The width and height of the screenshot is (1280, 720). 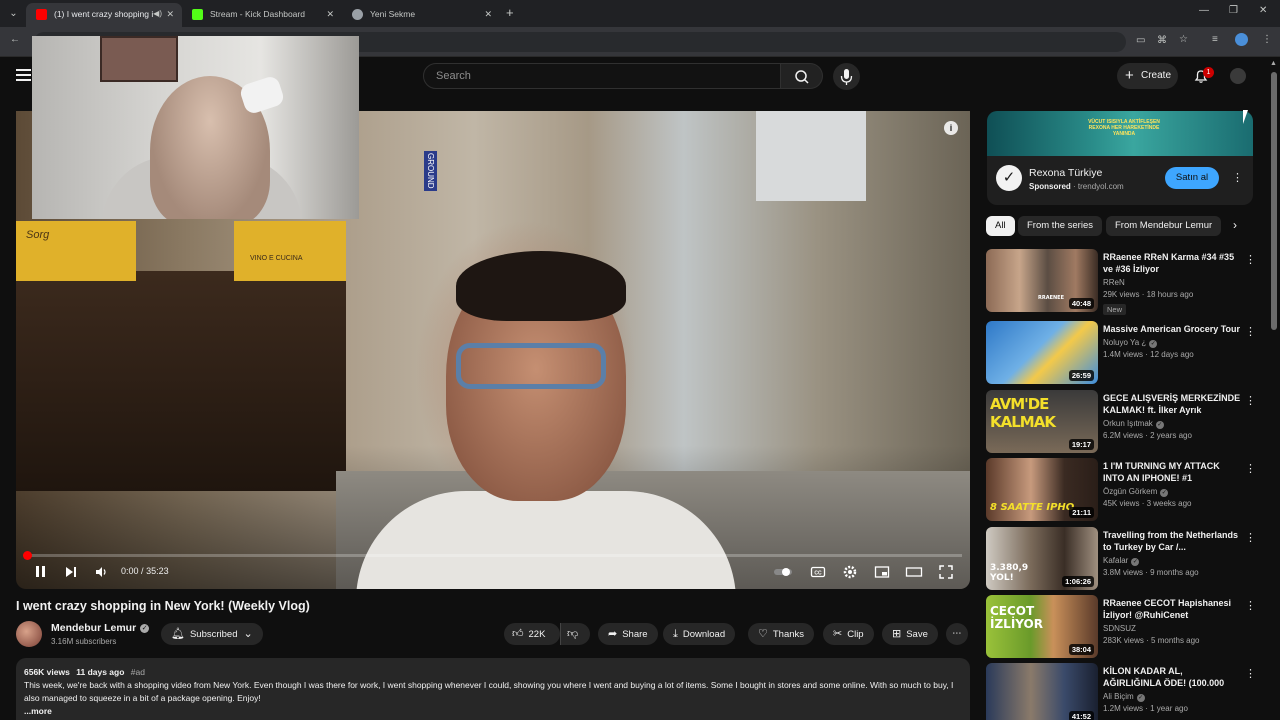 What do you see at coordinates (802, 76) in the screenshot?
I see `search-button` at bounding box center [802, 76].